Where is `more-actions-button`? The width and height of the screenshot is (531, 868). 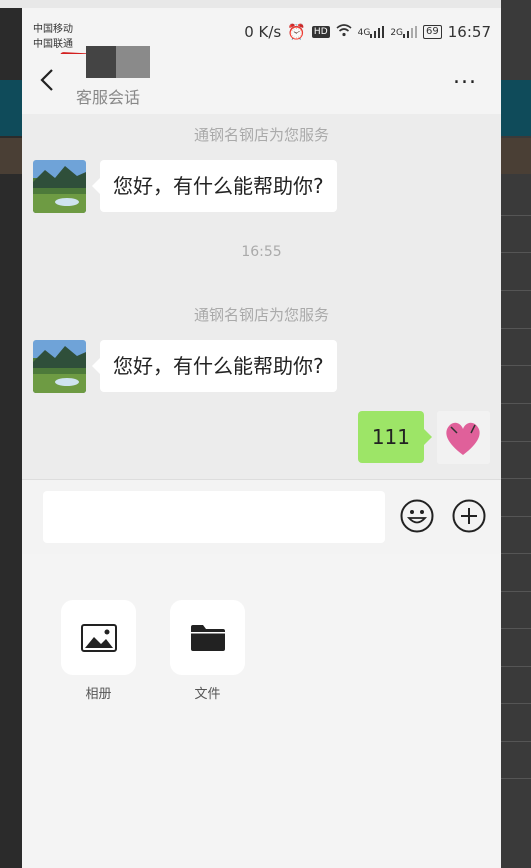
more-actions-button is located at coordinates (469, 516).